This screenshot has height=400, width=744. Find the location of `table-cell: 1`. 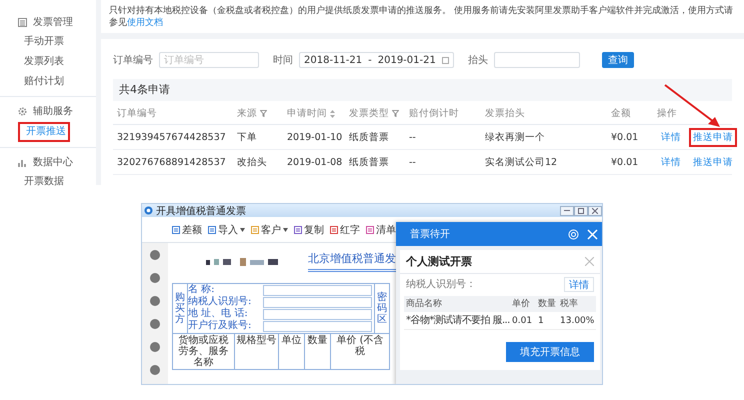

table-cell: 1 is located at coordinates (547, 321).